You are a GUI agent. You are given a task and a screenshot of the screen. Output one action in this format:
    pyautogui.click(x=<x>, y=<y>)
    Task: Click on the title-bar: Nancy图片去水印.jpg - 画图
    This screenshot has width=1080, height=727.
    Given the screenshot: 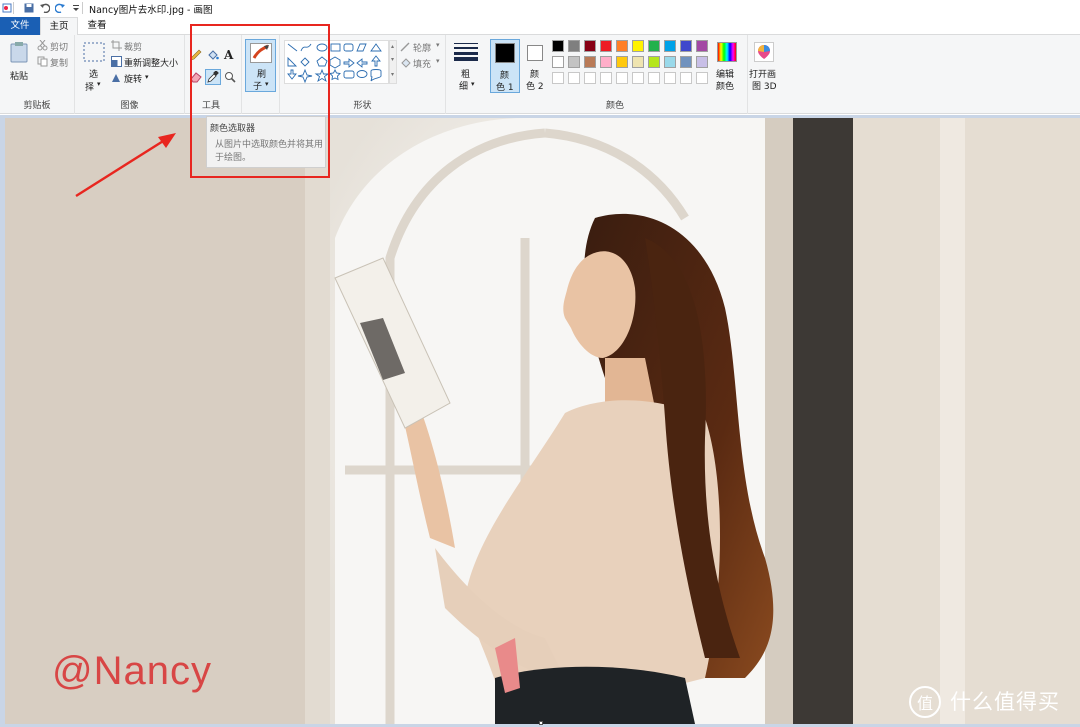 What is the action you would take?
    pyautogui.click(x=540, y=8)
    